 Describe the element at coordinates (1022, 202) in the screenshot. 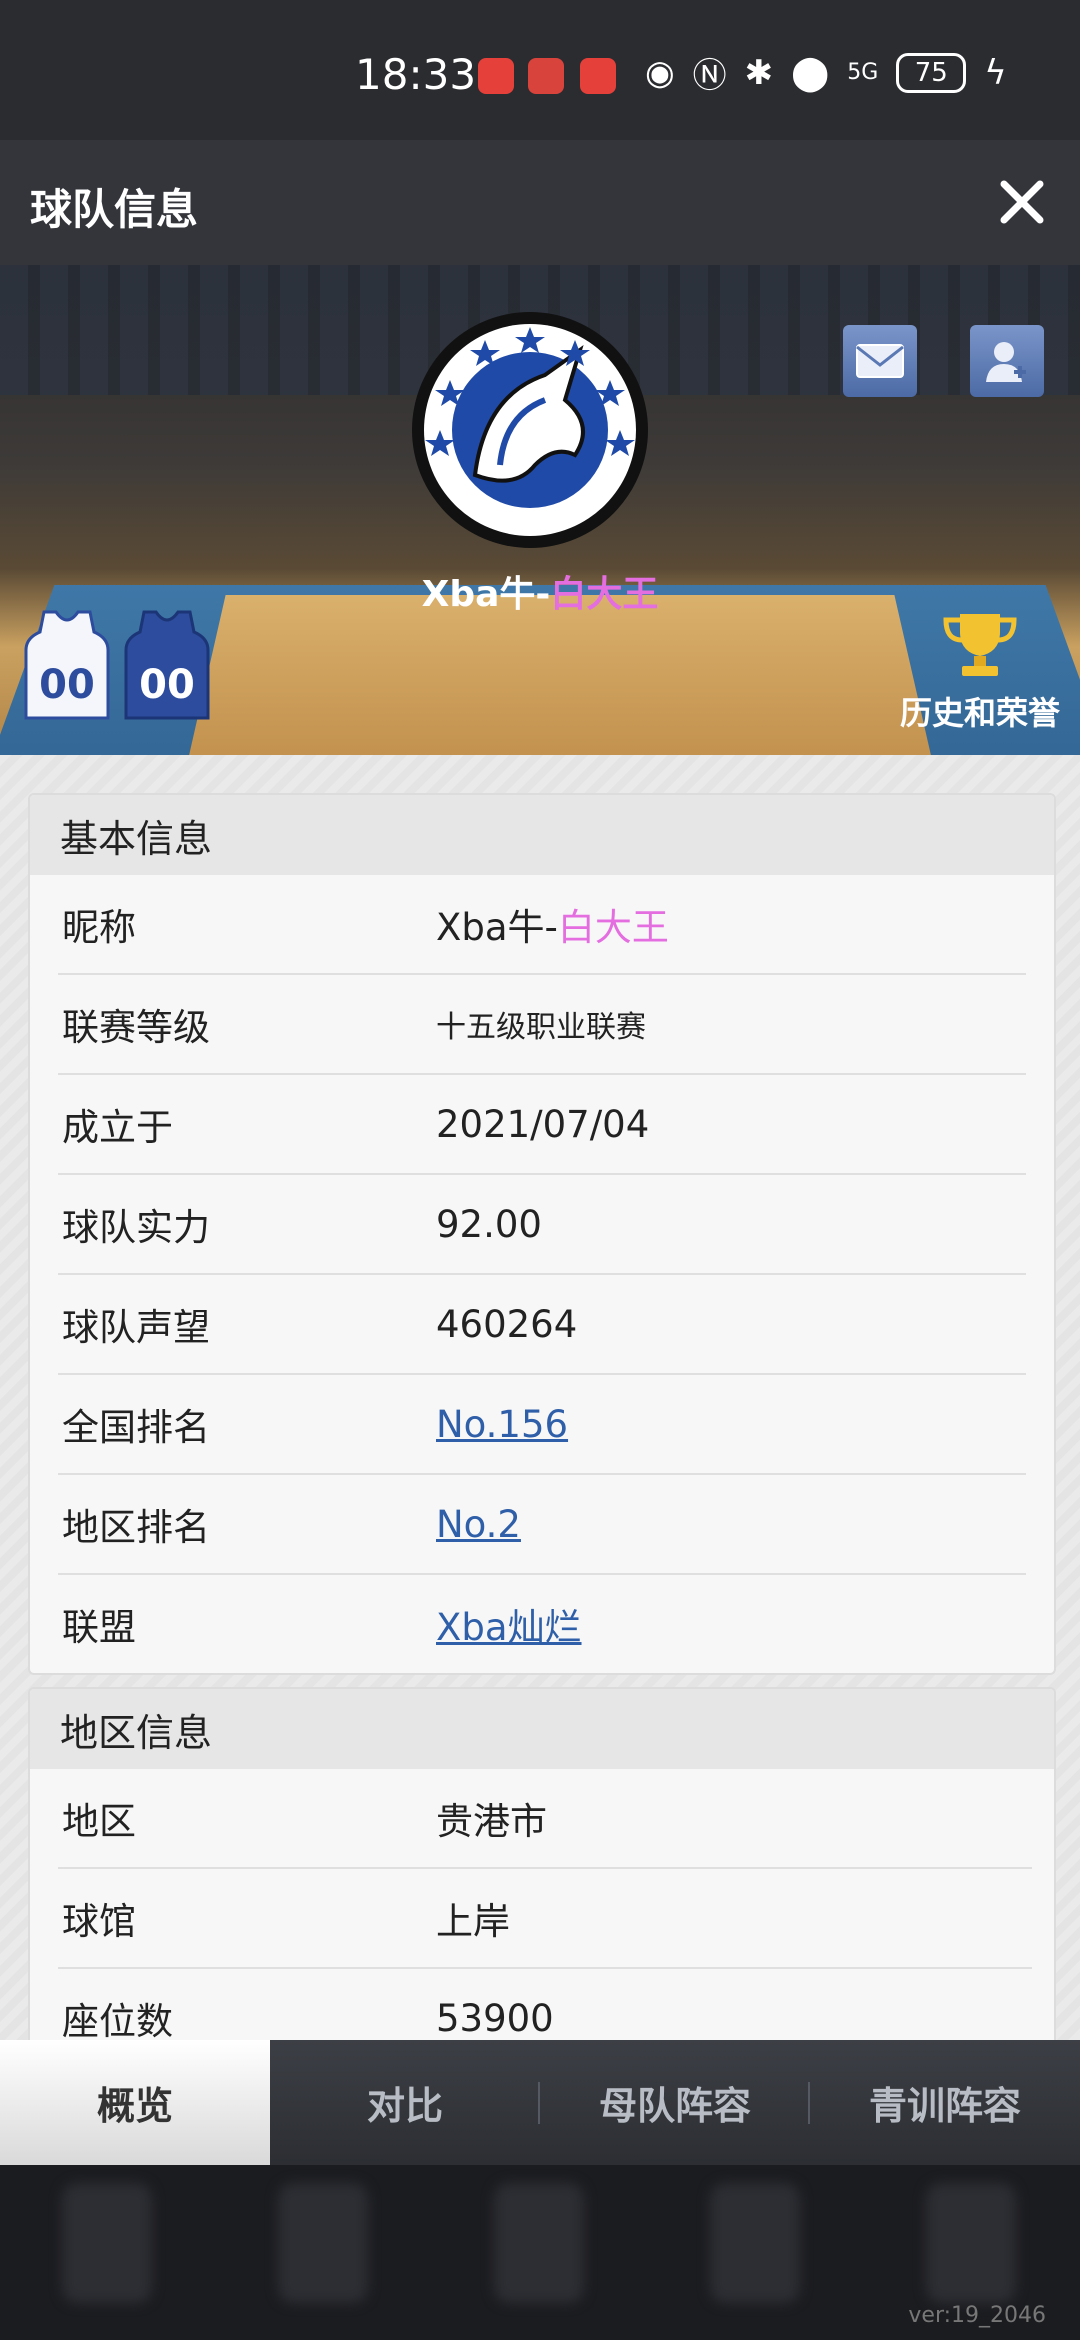

I see `close-icon` at that location.